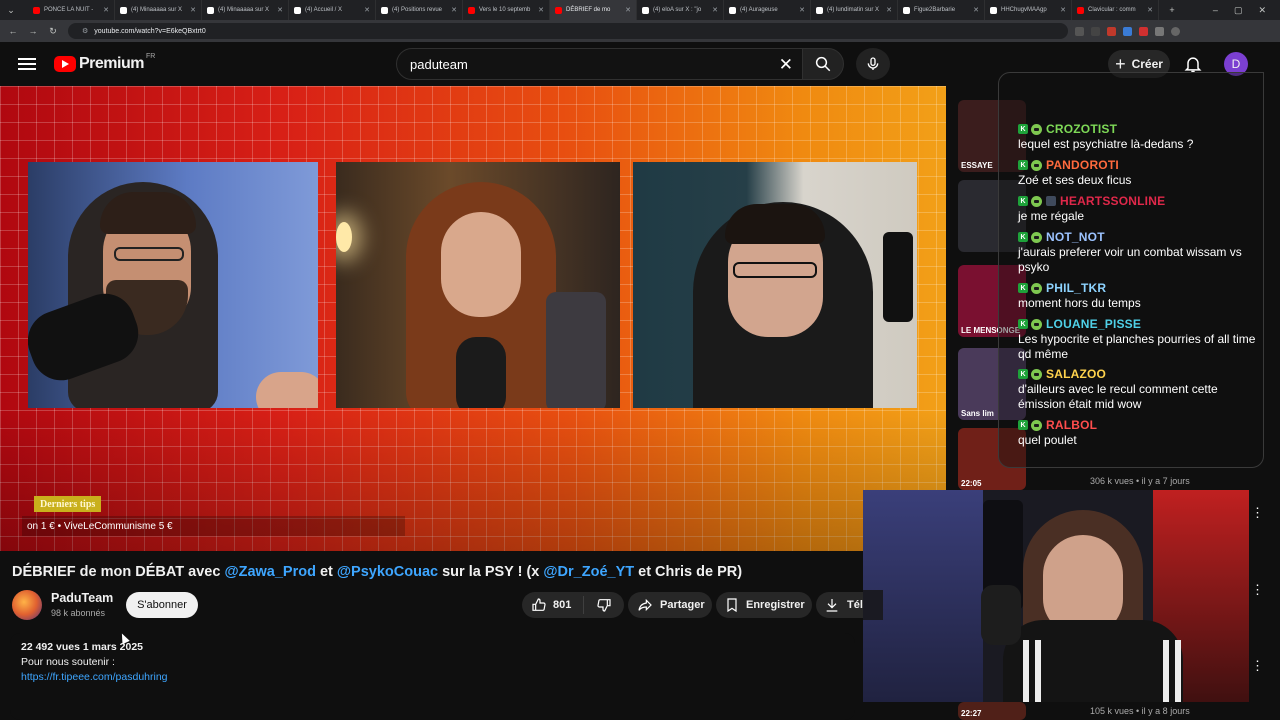  Describe the element at coordinates (68, 504) in the screenshot. I see `tips-title: Derniers tips` at that location.